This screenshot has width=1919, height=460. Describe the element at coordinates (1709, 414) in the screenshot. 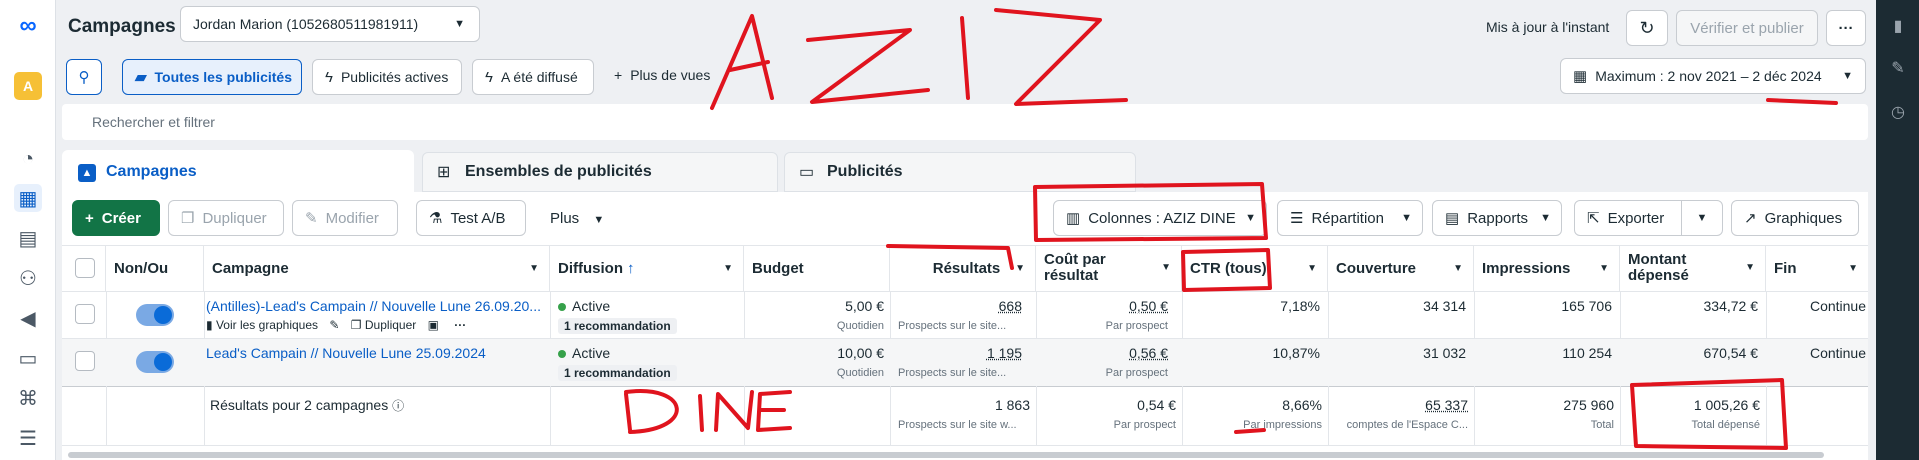

I see `spent-highlight-box` at that location.